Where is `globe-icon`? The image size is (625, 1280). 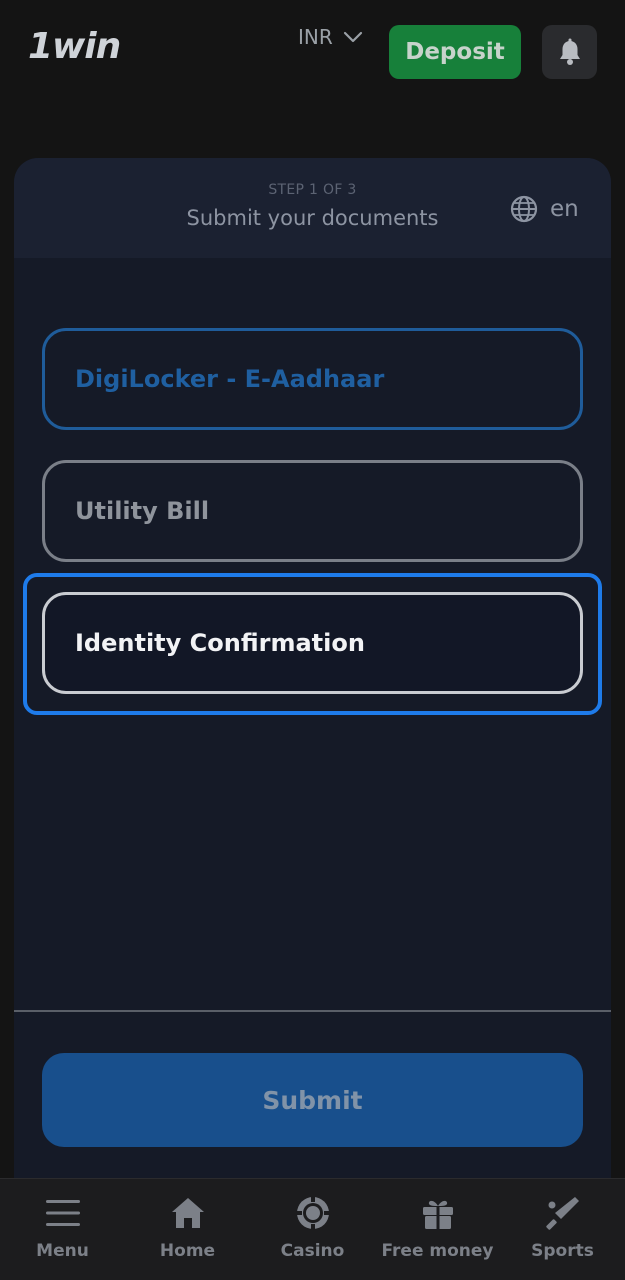 globe-icon is located at coordinates (524, 209).